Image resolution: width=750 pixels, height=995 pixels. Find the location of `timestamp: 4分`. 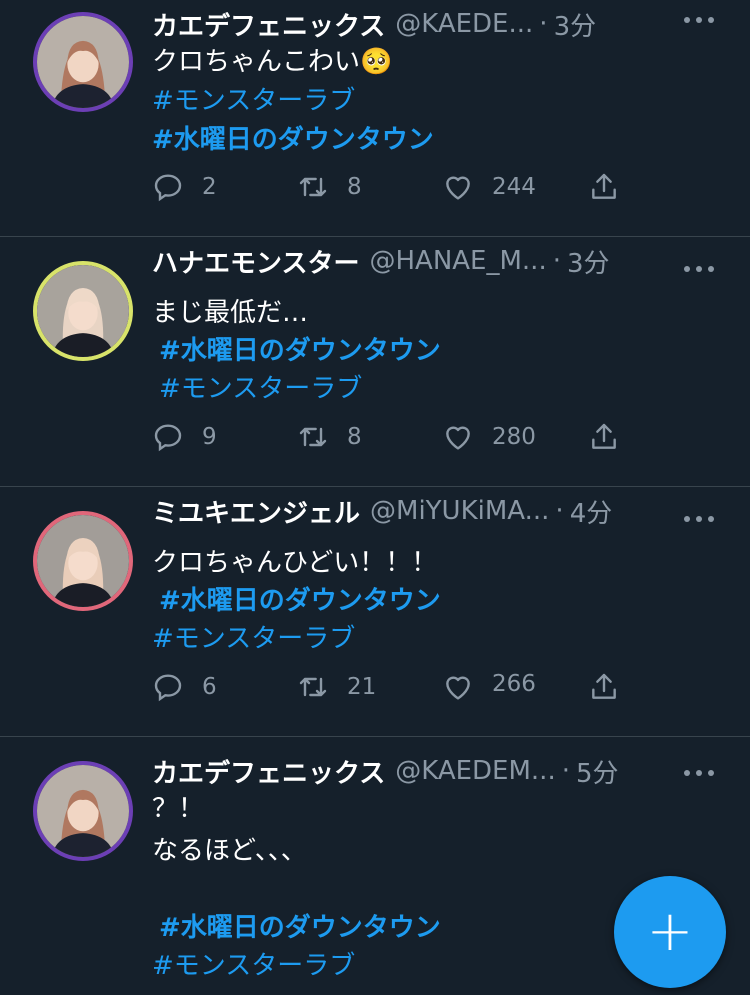

timestamp: 4分 is located at coordinates (591, 511).